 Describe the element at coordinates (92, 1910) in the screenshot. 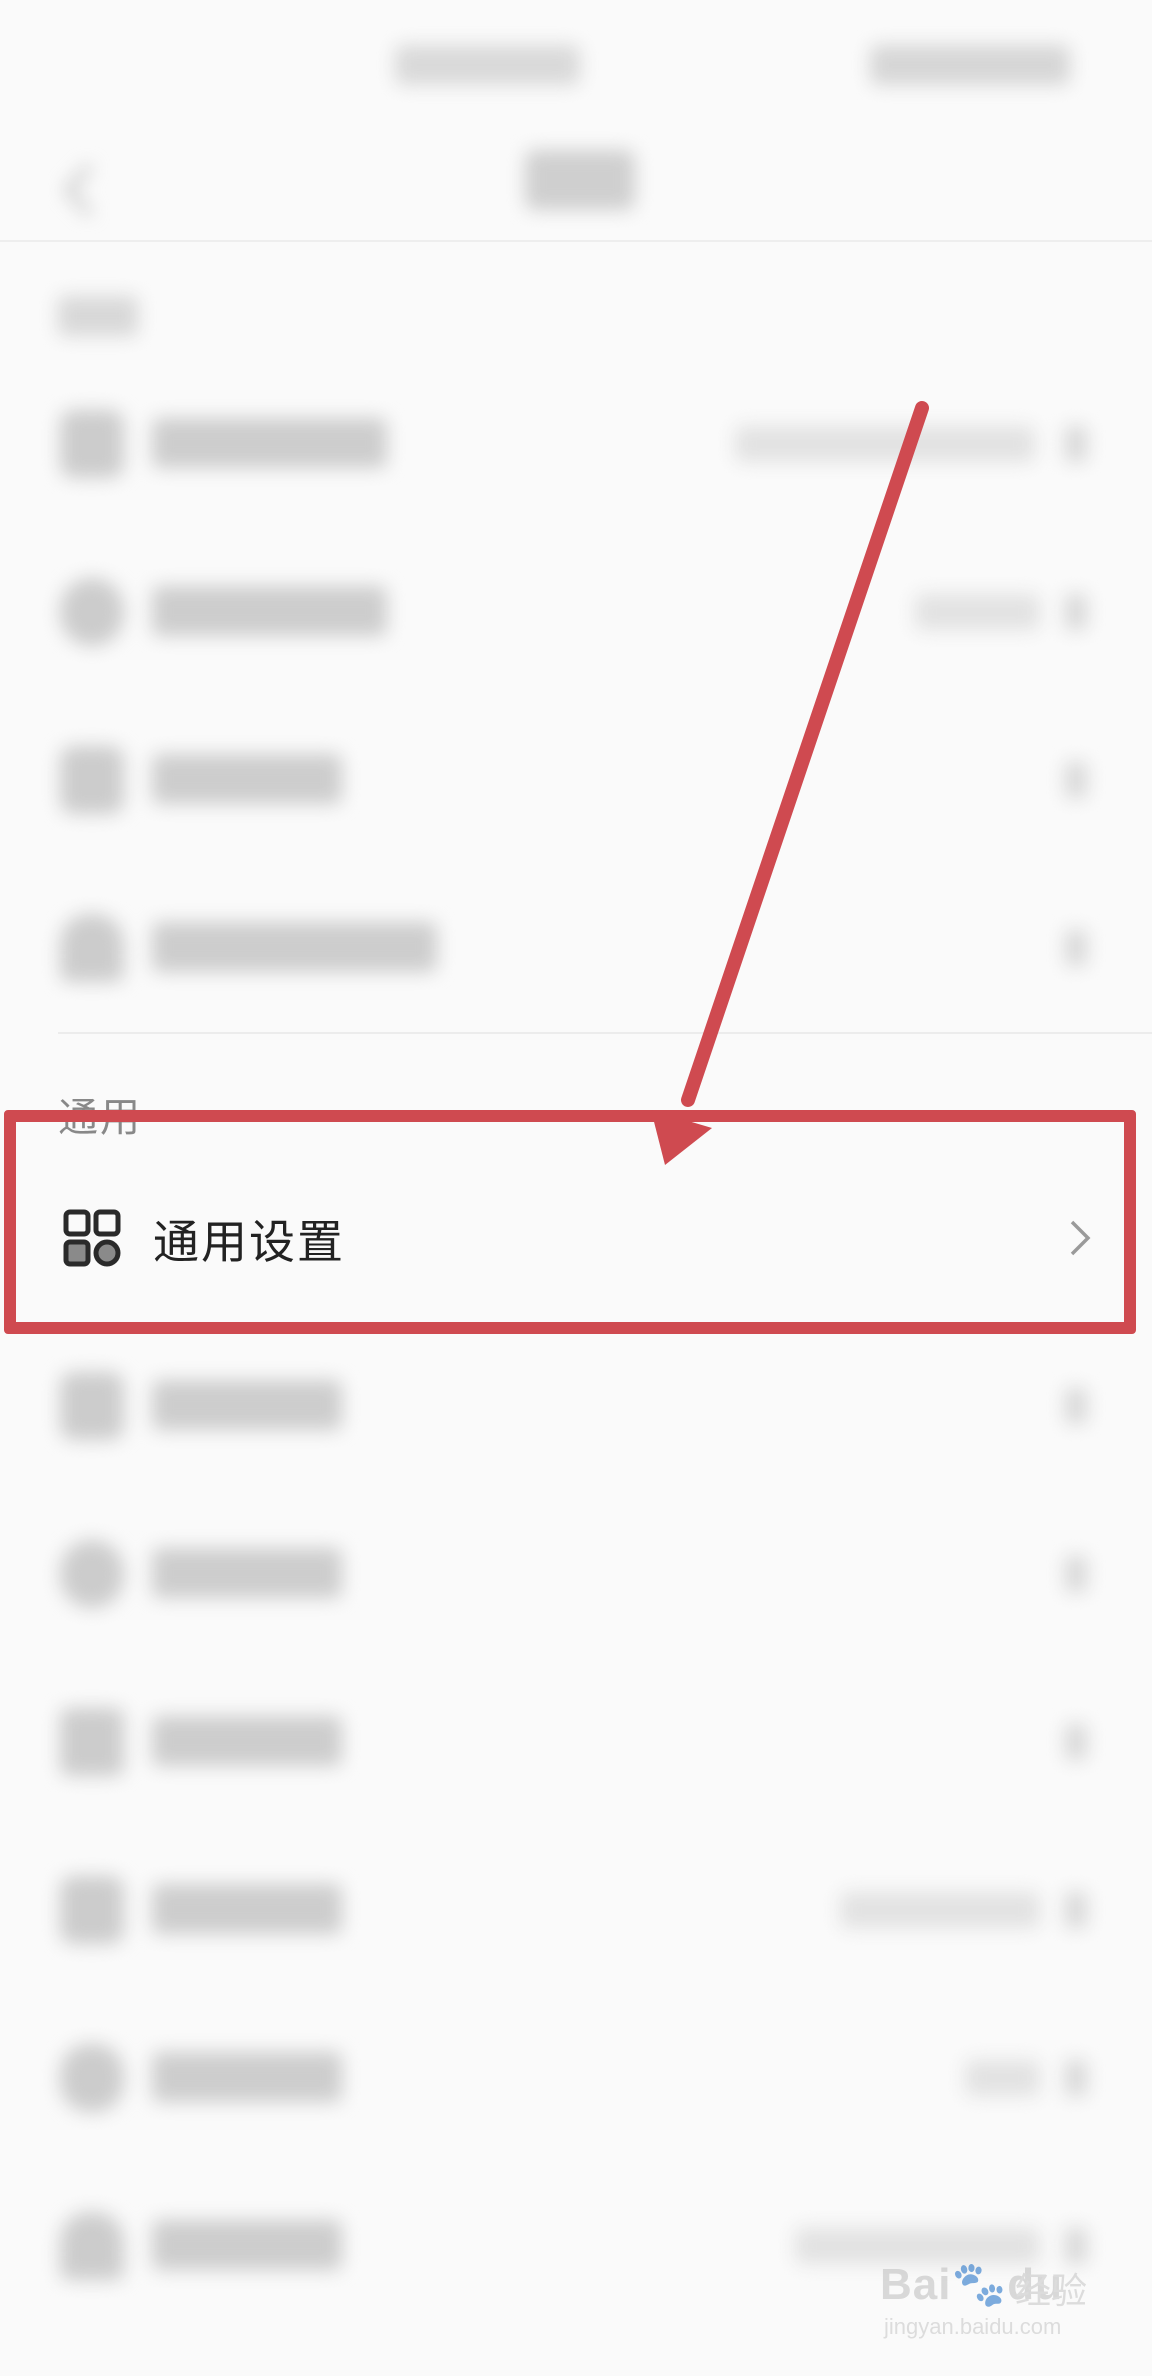

I see `storage-icon` at that location.